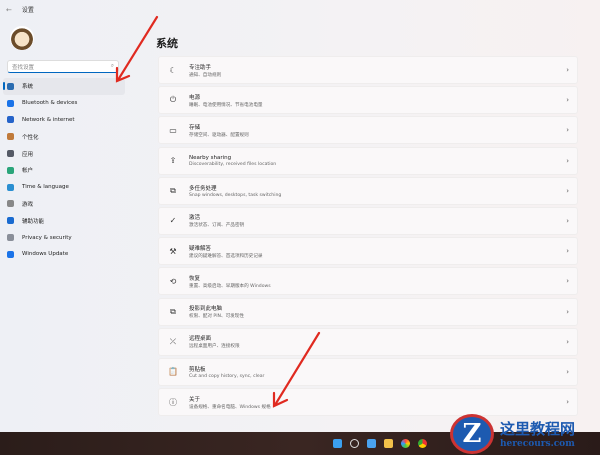 Image resolution: width=600 pixels, height=455 pixels. Describe the element at coordinates (368, 281) in the screenshot. I see `settings-card: ⟲ 恢复 重置、高级启动、早期版本的 Windows ›` at that location.